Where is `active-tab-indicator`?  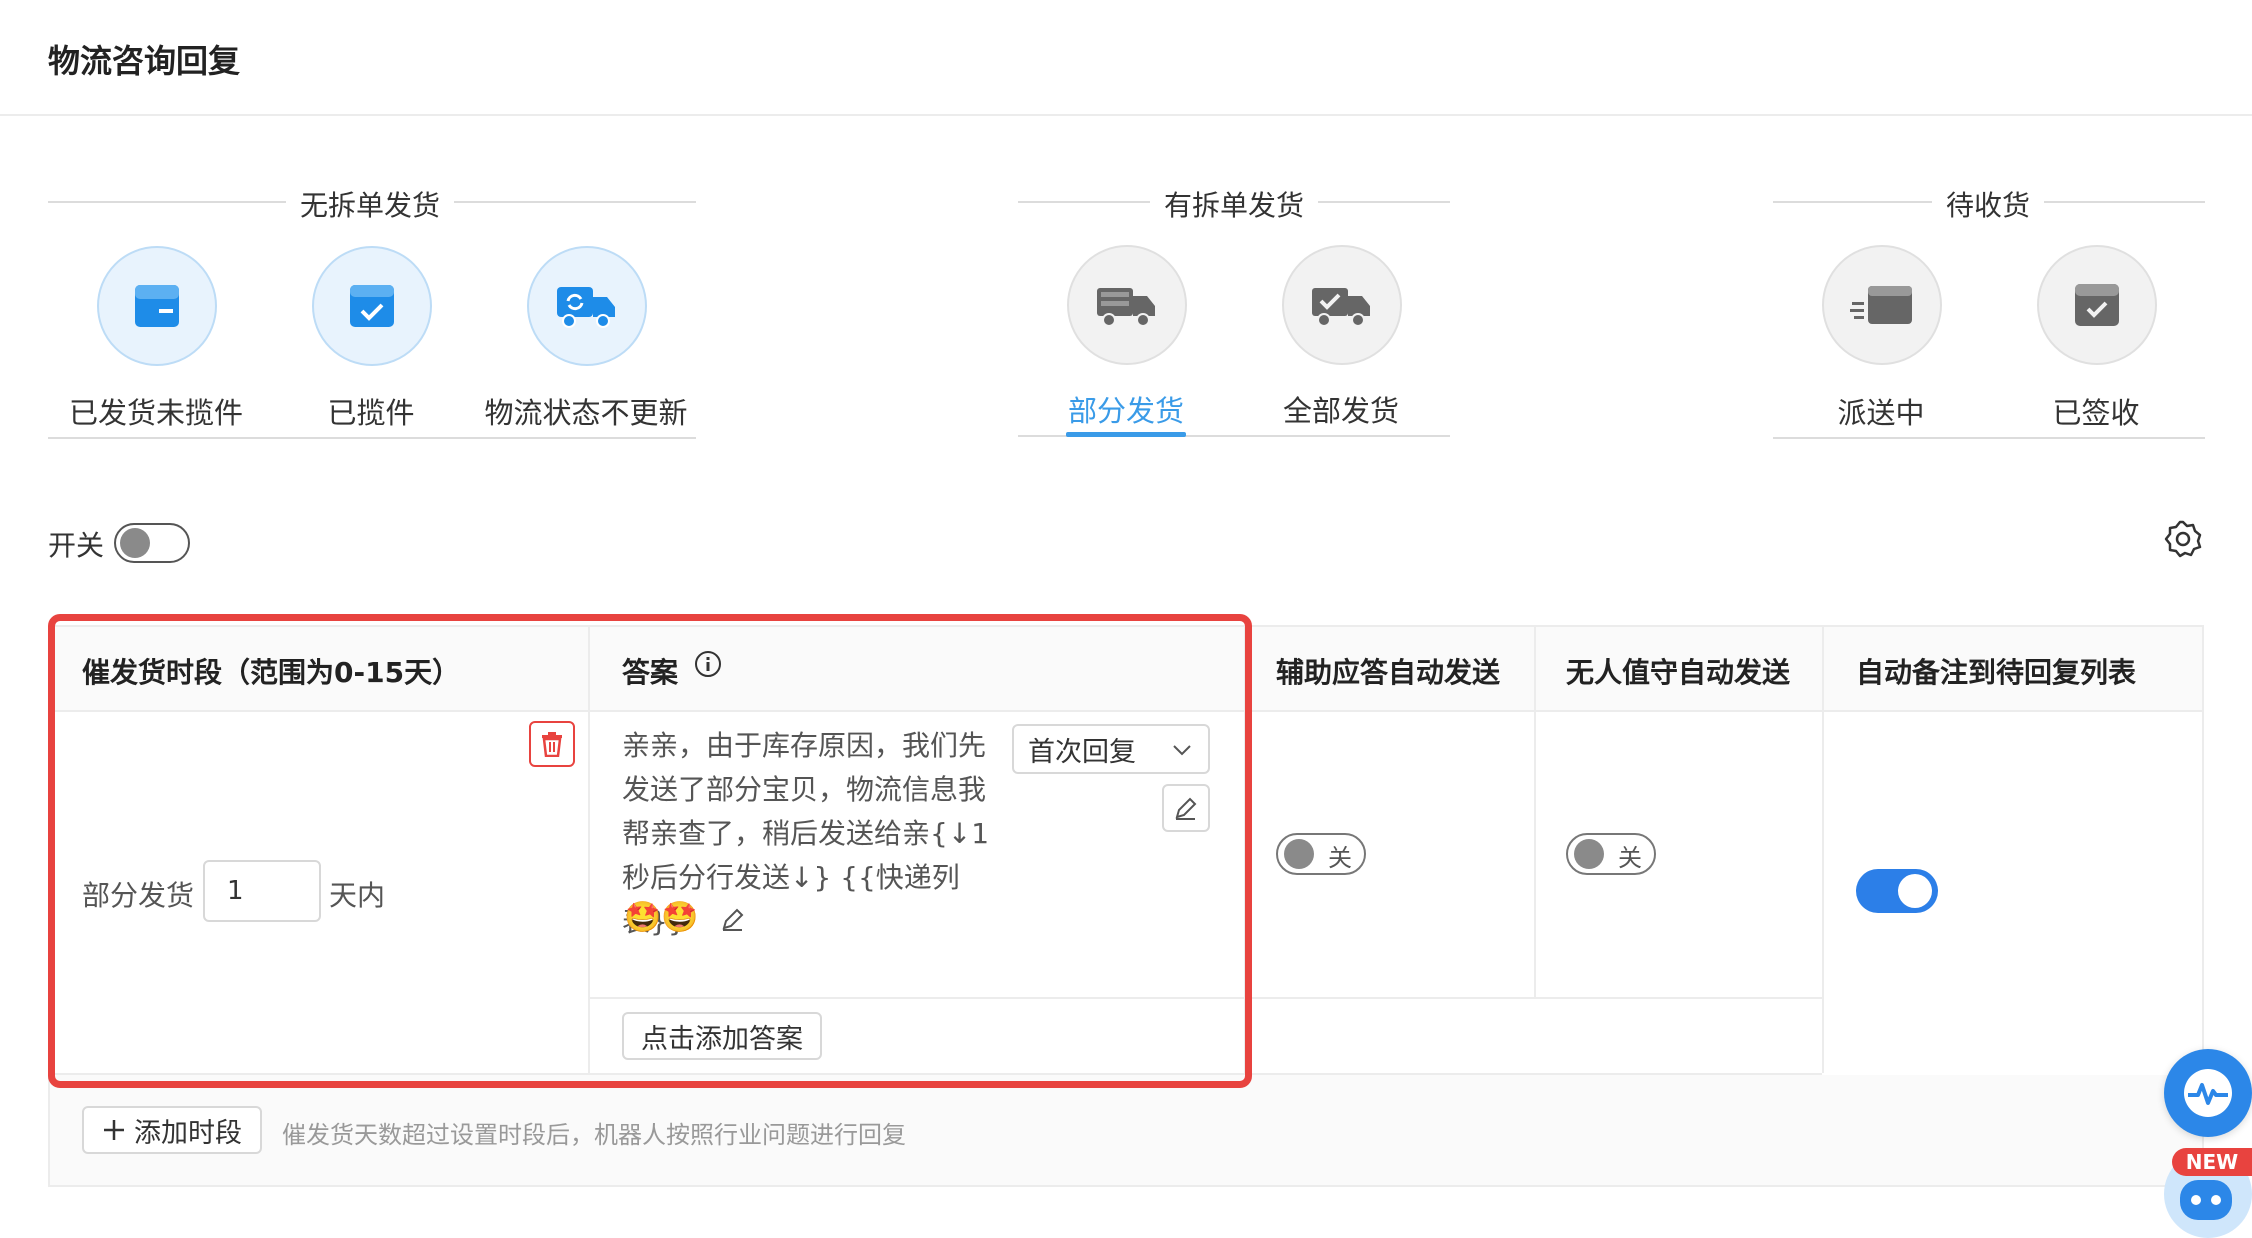 active-tab-indicator is located at coordinates (1126, 434).